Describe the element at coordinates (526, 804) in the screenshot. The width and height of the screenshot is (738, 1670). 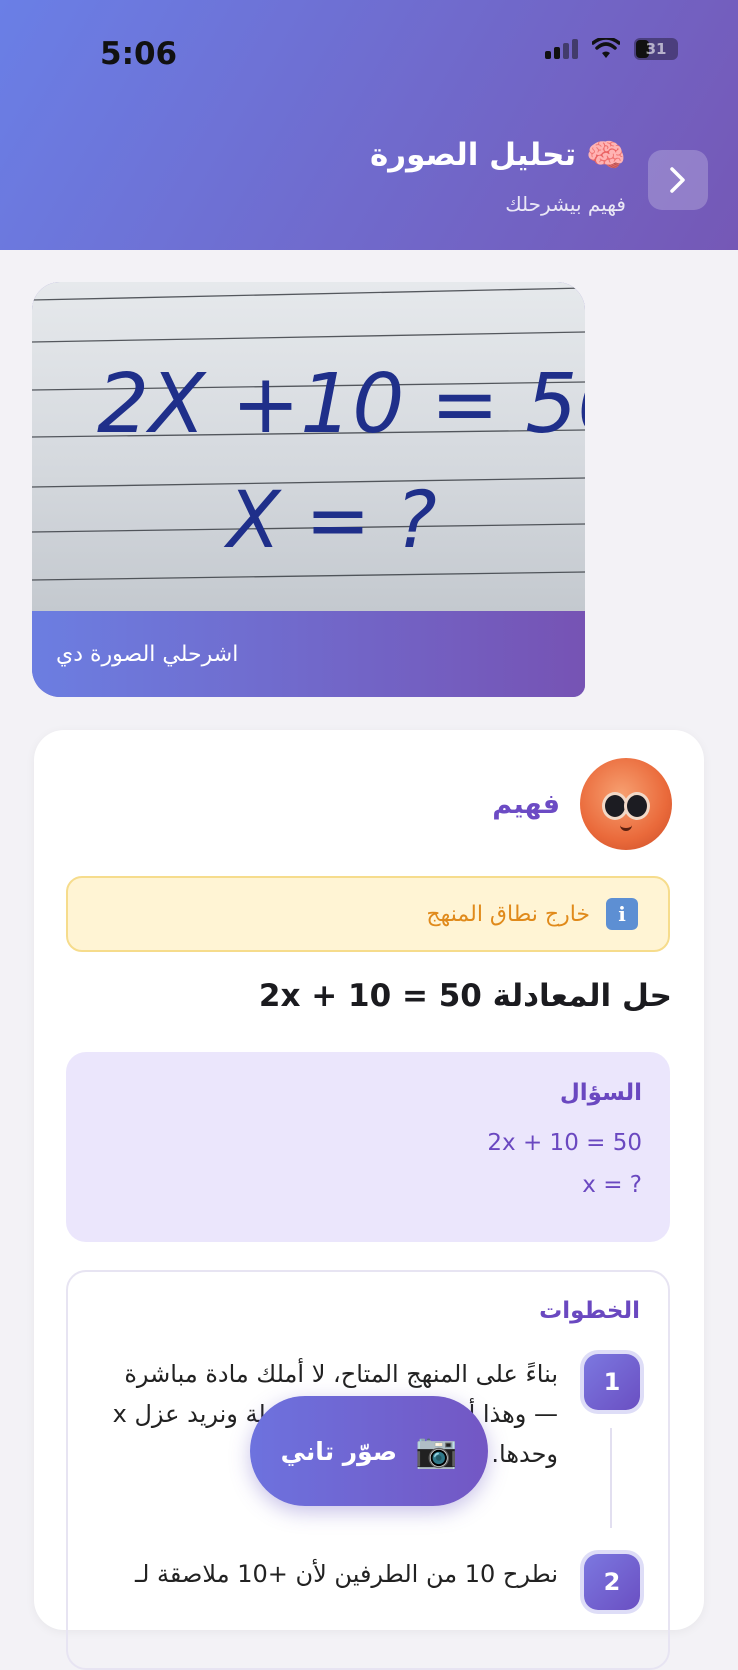
I see `bot-name: فهيم` at that location.